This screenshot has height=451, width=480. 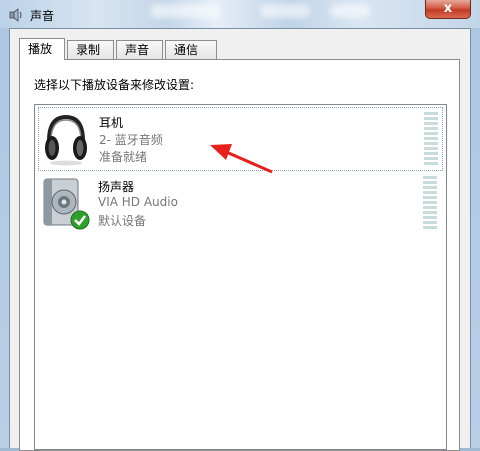 I want to click on default-device-check-icon, so click(x=80, y=220).